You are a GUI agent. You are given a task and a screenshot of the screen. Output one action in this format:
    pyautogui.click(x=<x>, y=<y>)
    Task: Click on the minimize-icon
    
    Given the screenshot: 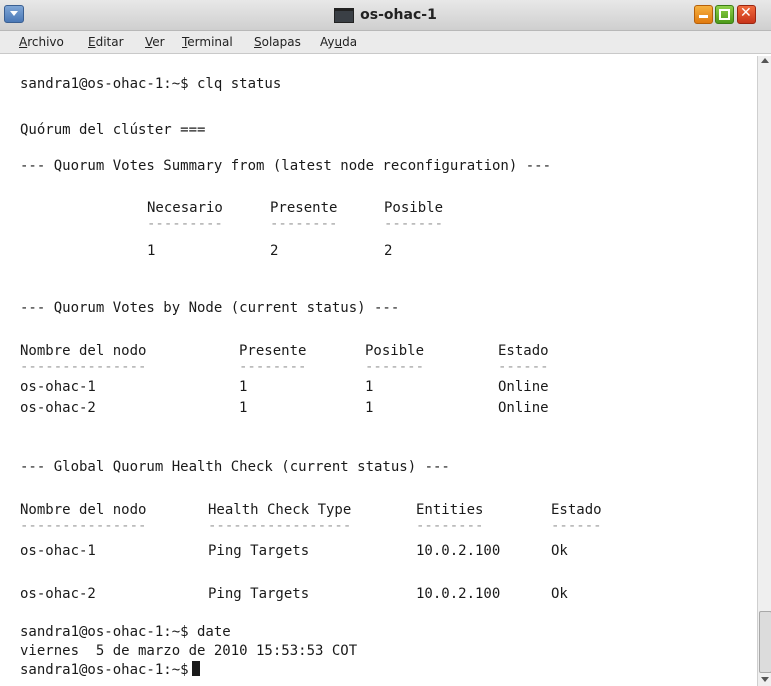 What is the action you would take?
    pyautogui.click(x=703, y=16)
    